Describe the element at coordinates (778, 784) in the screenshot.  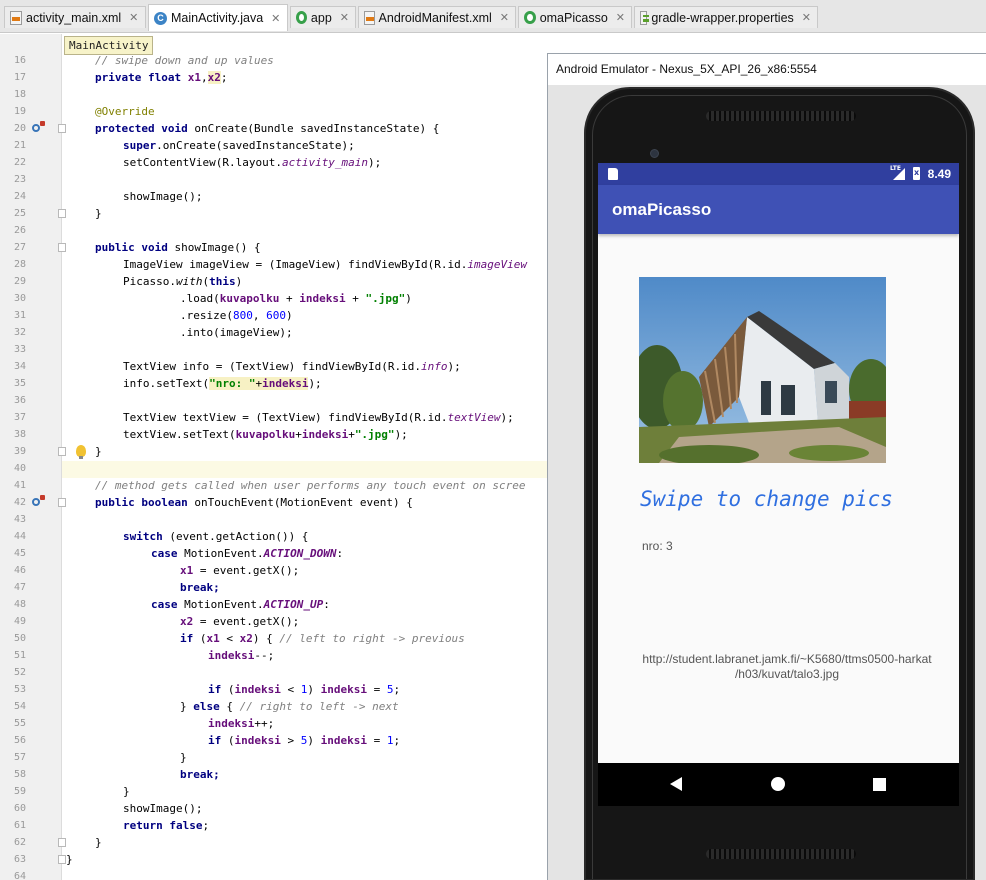
I see `home-icon` at that location.